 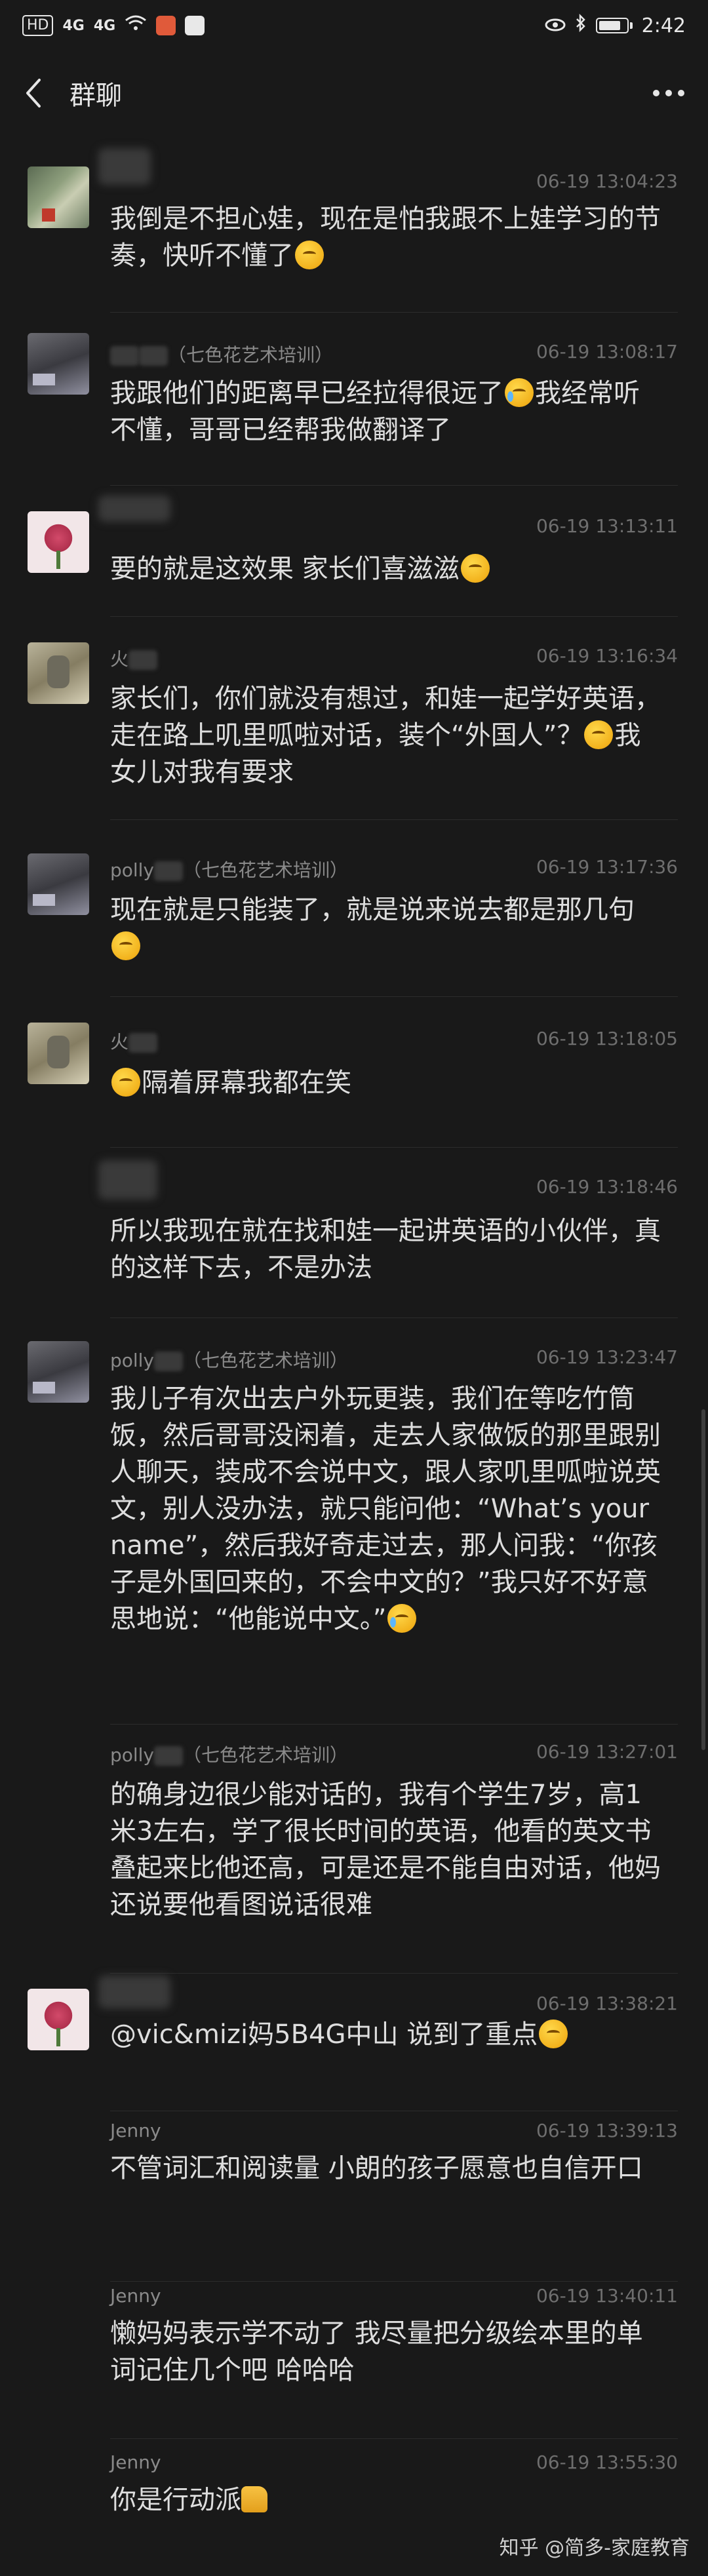 I want to click on more-options-icon, so click(x=668, y=93).